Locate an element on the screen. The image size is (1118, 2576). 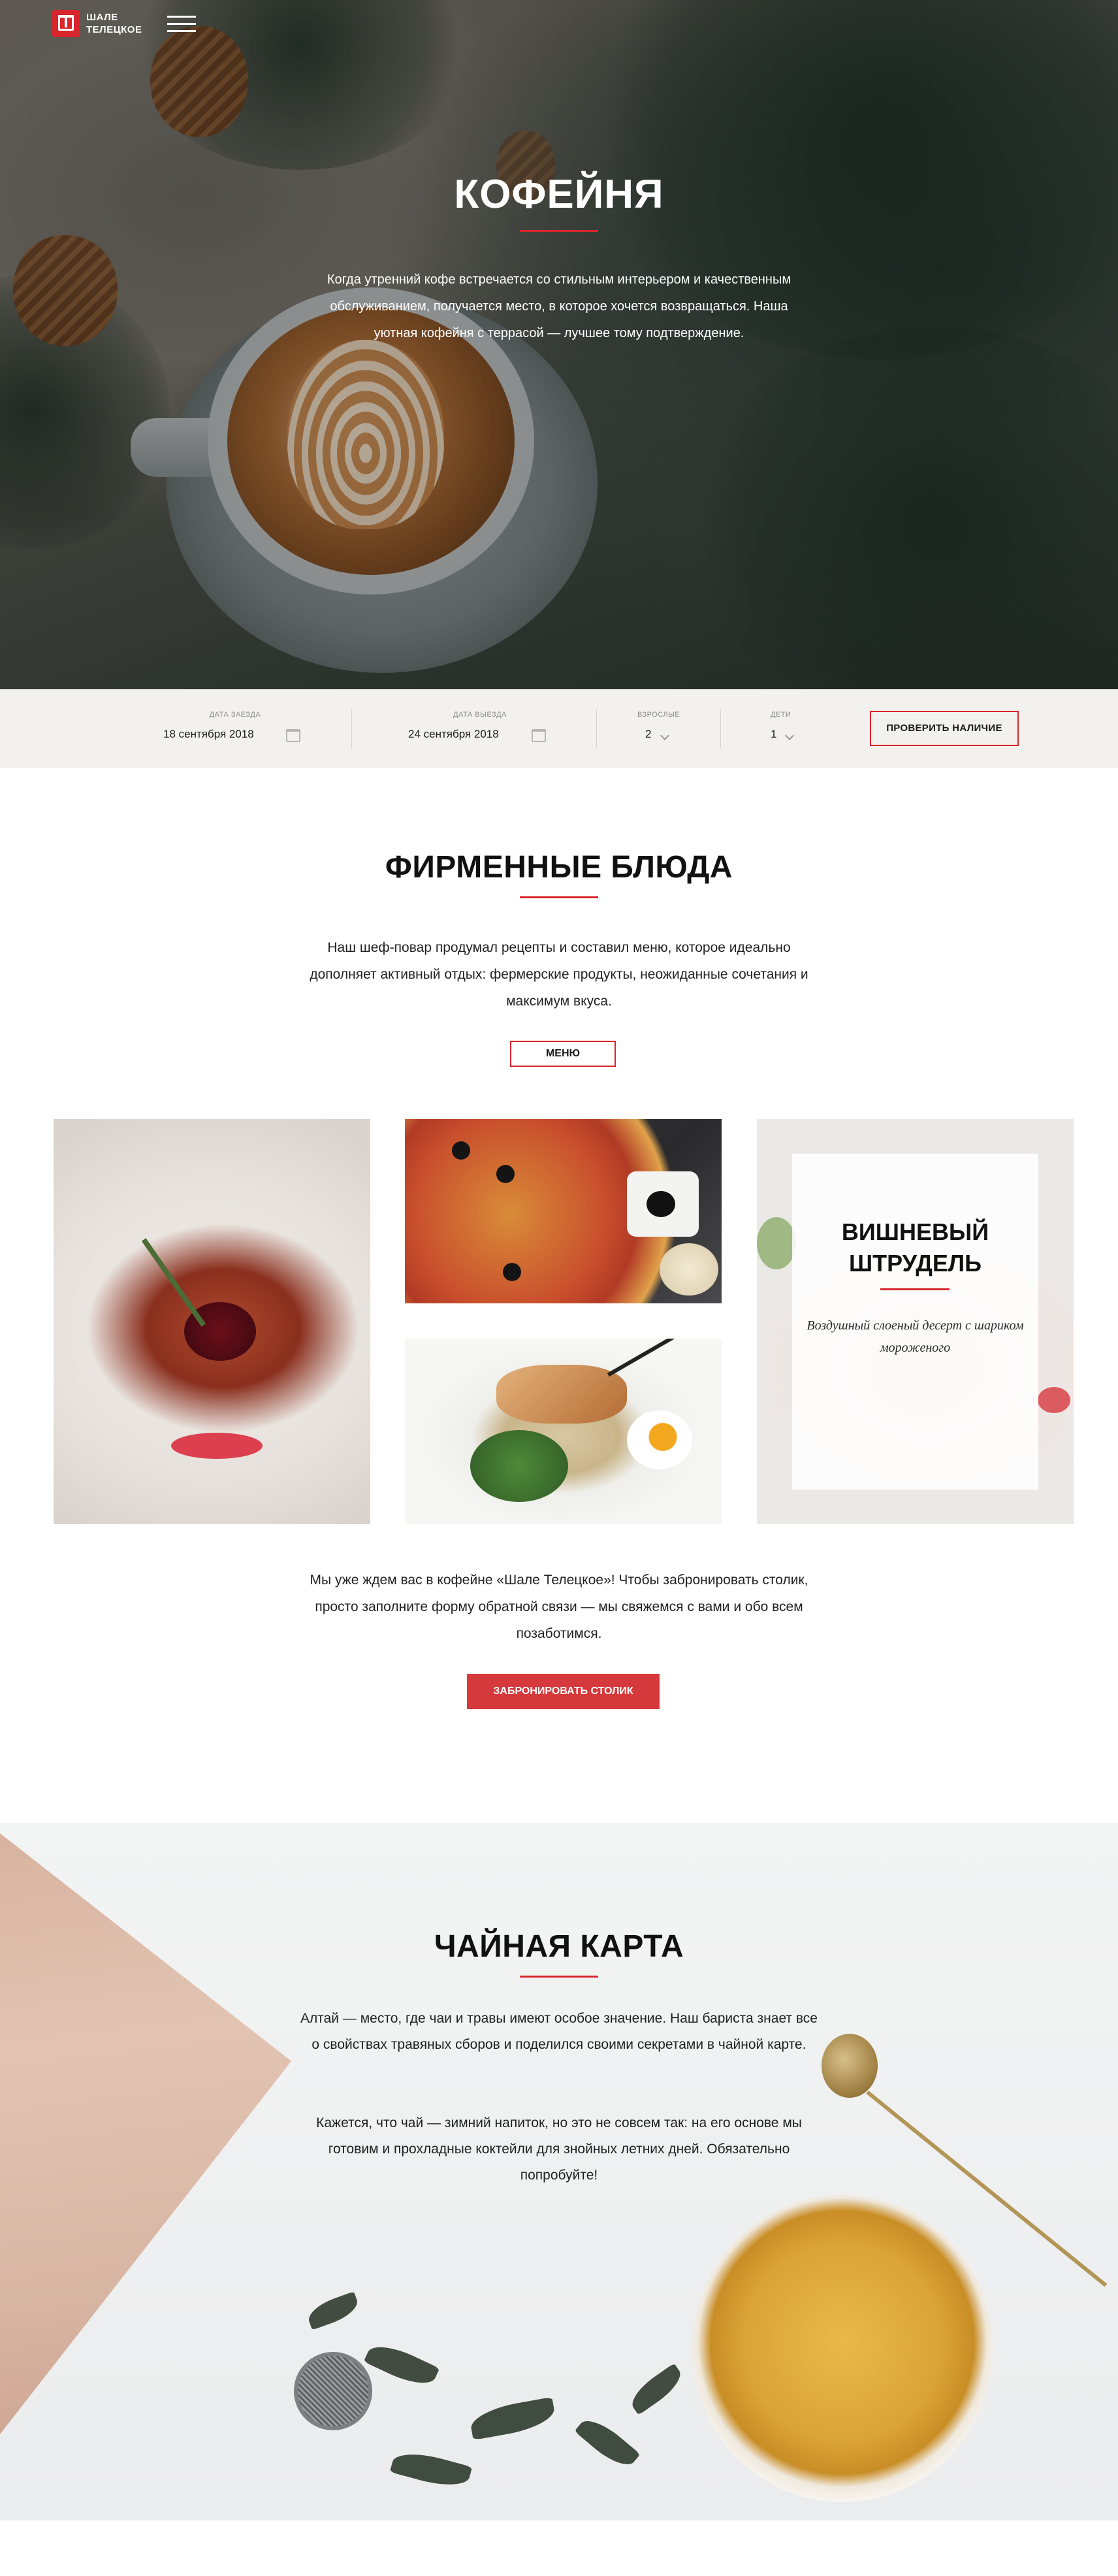
rosemary-decor is located at coordinates (173, 1282).